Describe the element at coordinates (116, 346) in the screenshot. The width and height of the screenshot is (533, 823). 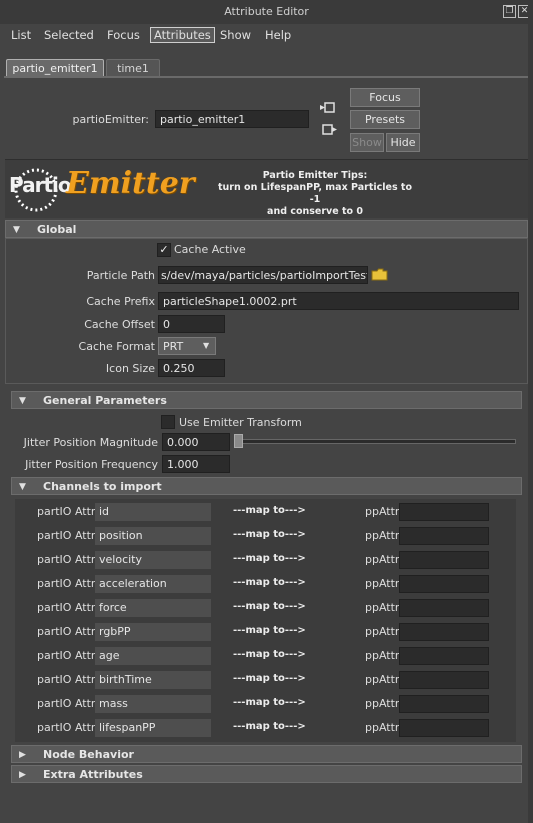
I see `cache-format-label: Cache Format` at that location.